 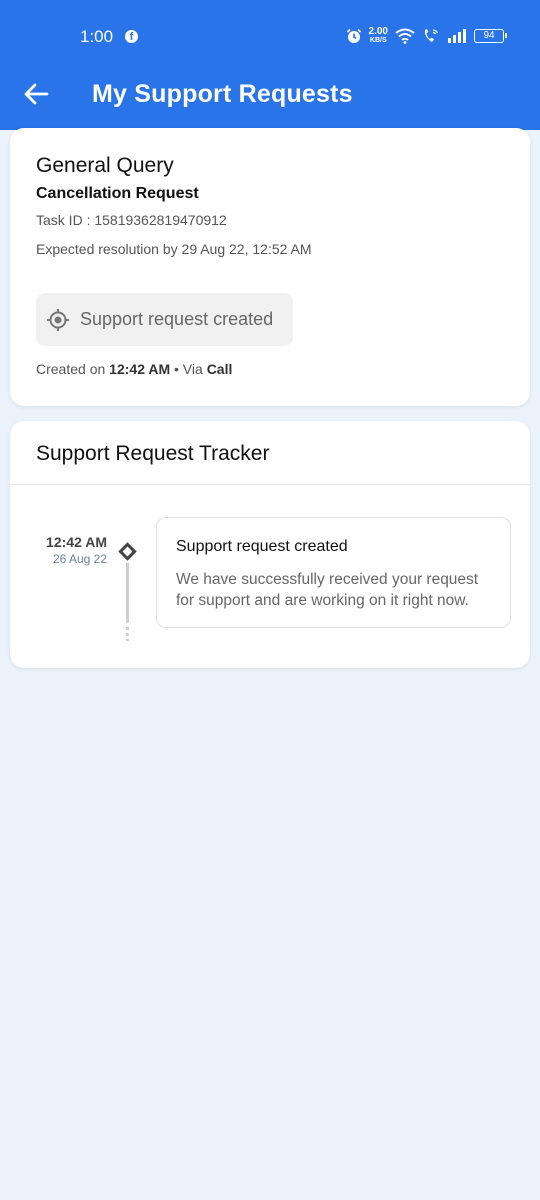 What do you see at coordinates (153, 453) in the screenshot?
I see `tracker-title: Support Request Tracker` at bounding box center [153, 453].